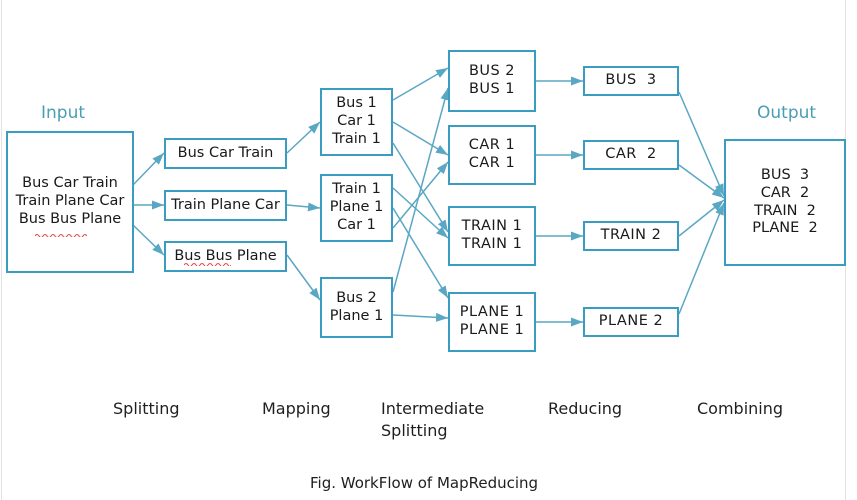 This screenshot has width=857, height=500. I want to click on splitting-box-1-line-1: Bus Car Train, so click(225, 152).